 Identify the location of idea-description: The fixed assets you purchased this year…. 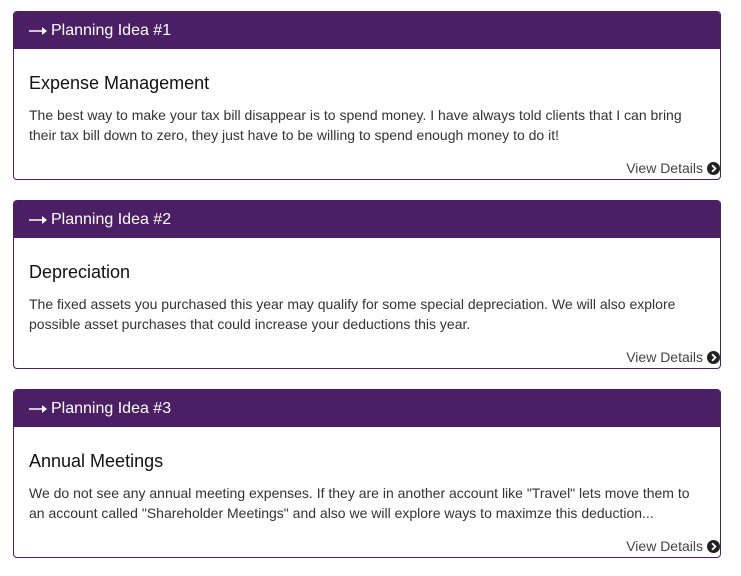
(352, 314).